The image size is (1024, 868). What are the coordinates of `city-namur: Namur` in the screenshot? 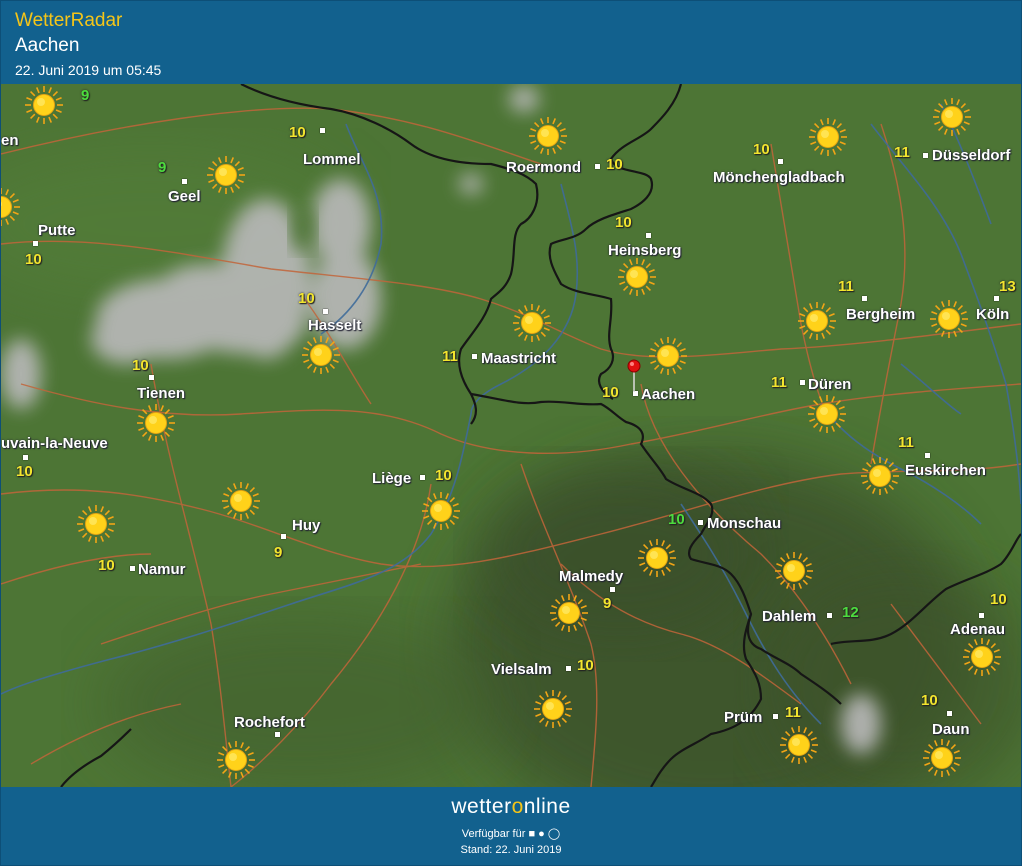 It's located at (162, 569).